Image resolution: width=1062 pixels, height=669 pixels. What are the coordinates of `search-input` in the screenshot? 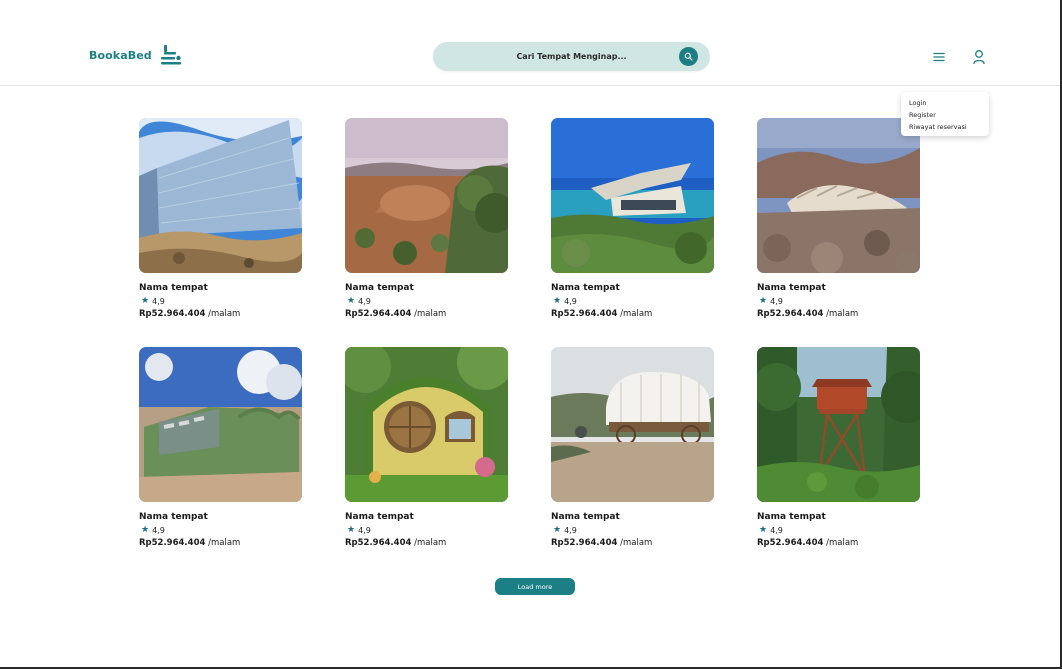 It's located at (571, 56).